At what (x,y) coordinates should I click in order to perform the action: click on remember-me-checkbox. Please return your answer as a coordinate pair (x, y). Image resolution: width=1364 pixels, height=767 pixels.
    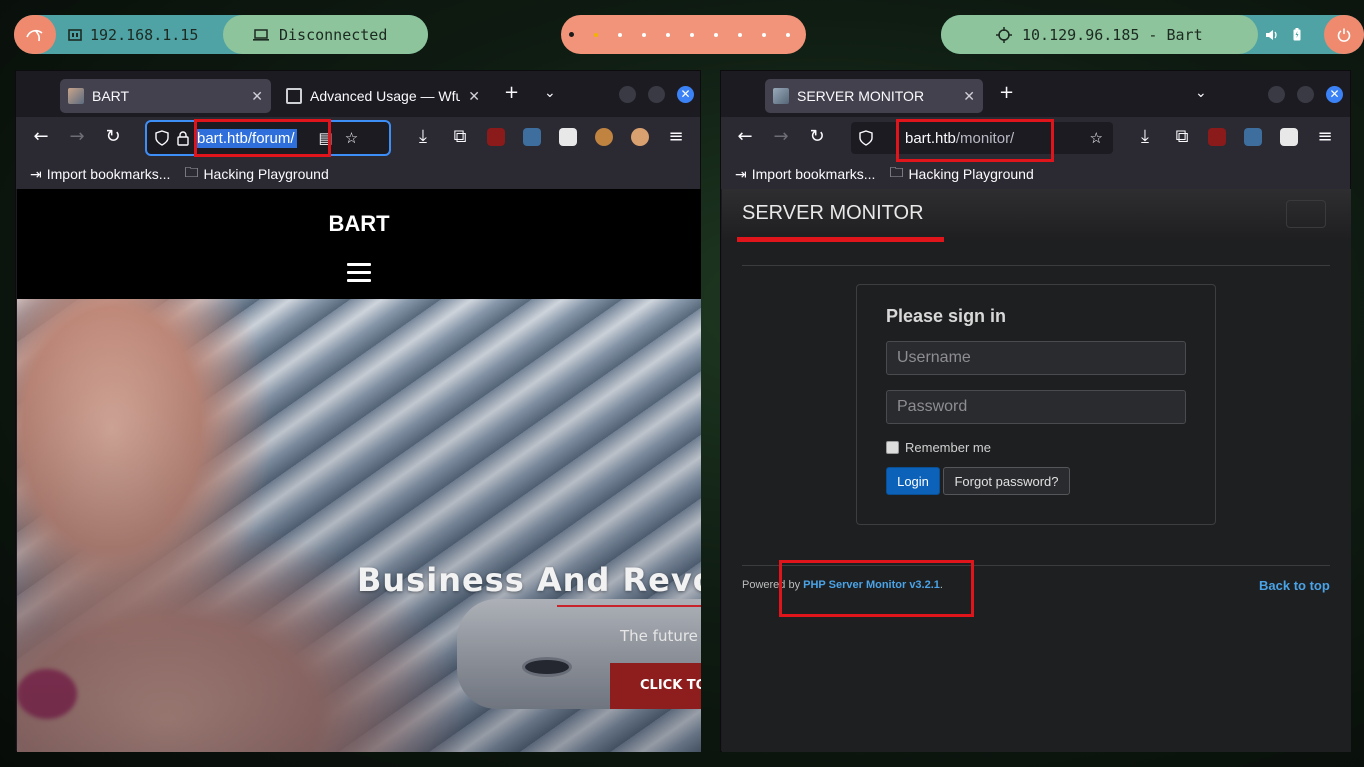
    Looking at the image, I should click on (892, 447).